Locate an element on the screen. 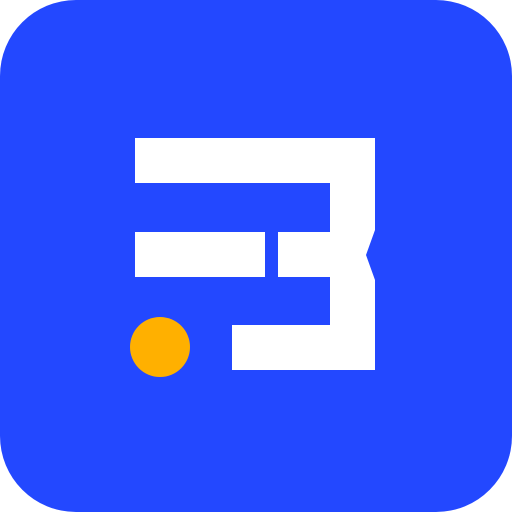 This screenshot has width=512, height=512. accent-dot is located at coordinates (160, 347).